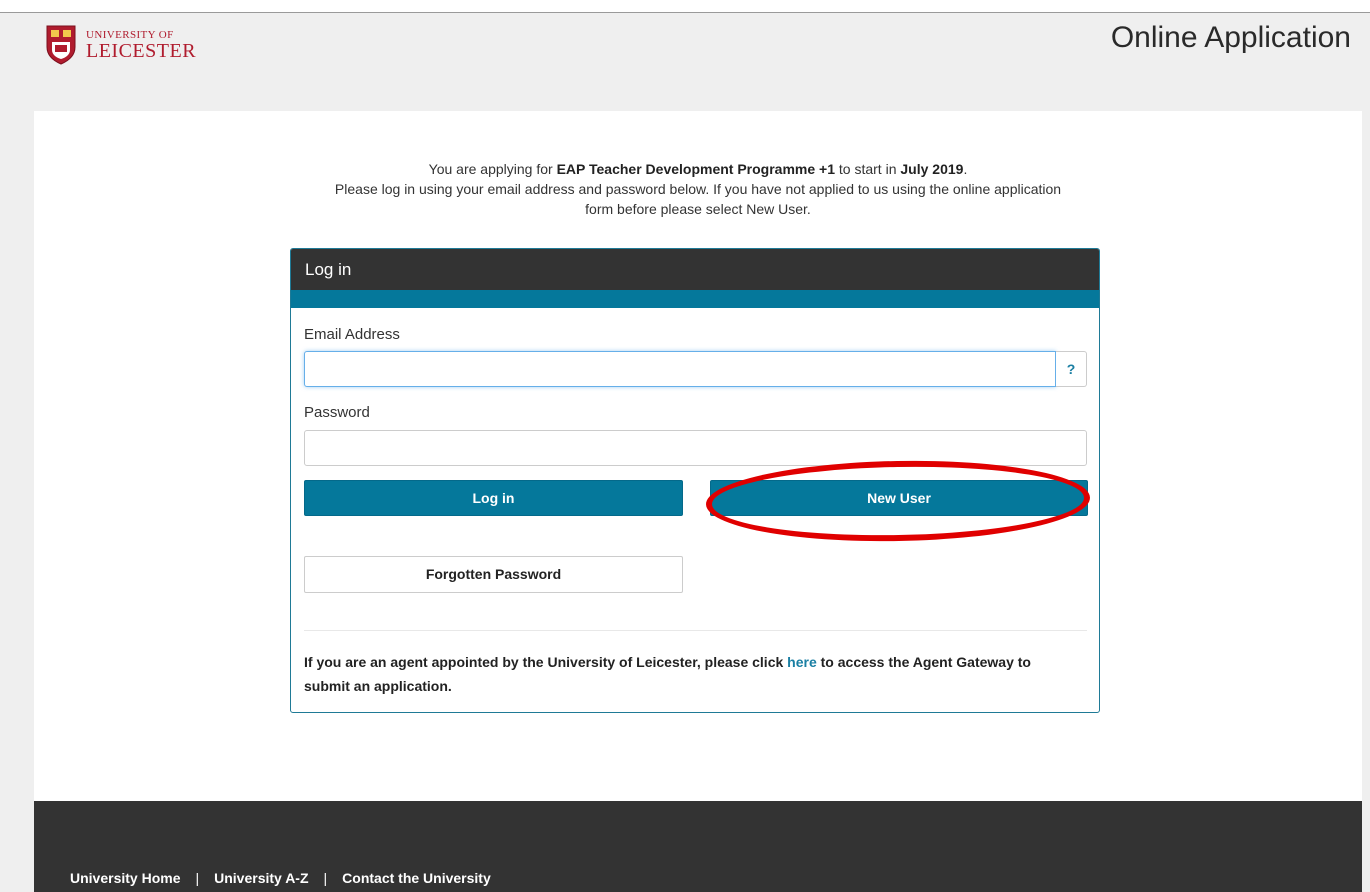  I want to click on top-border, so click(685, 6).